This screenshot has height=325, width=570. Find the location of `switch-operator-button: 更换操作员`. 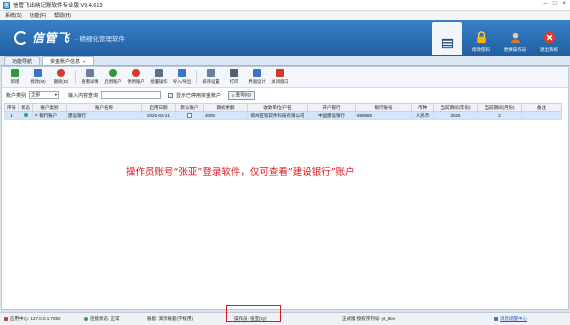

switch-operator-button: 更换操作员 is located at coordinates (515, 38).